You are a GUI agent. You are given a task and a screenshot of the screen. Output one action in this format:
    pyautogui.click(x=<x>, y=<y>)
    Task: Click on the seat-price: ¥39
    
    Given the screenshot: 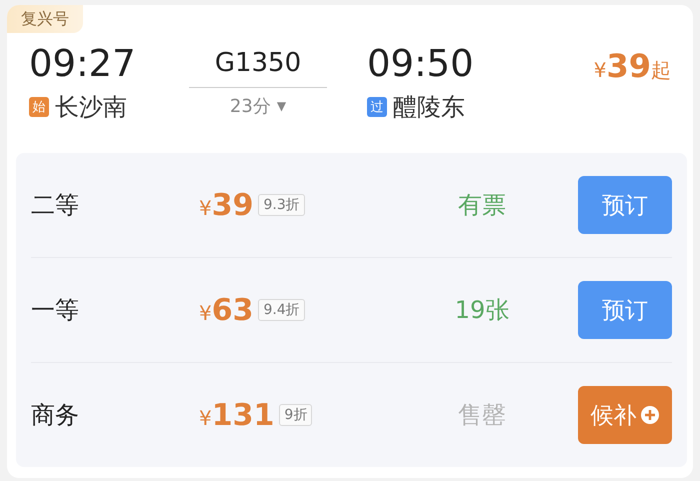 What is the action you would take?
    pyautogui.click(x=226, y=205)
    